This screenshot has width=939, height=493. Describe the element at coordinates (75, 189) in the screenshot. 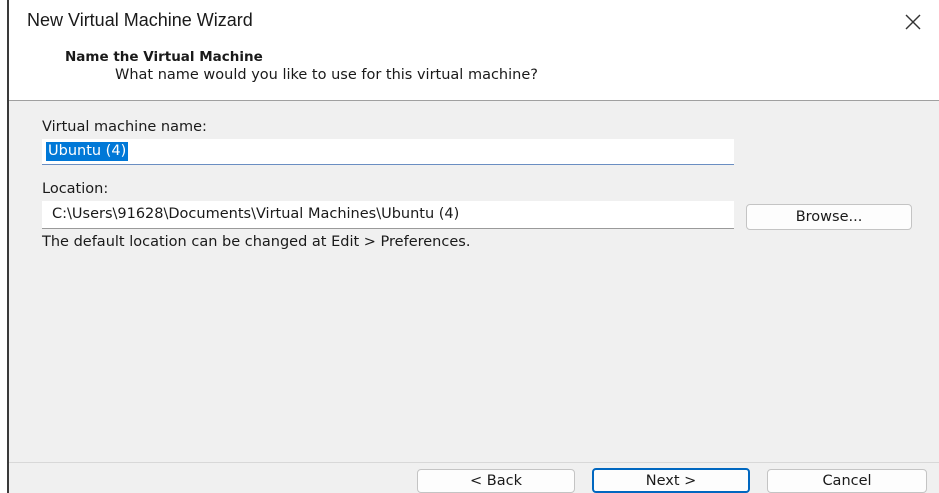

I see `location-label: Location:` at that location.